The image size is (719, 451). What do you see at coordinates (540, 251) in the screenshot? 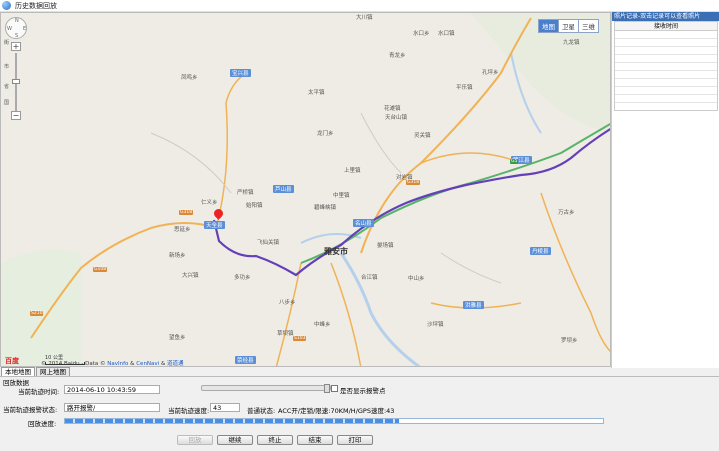
I see `city-label: 丹棱县` at bounding box center [540, 251].